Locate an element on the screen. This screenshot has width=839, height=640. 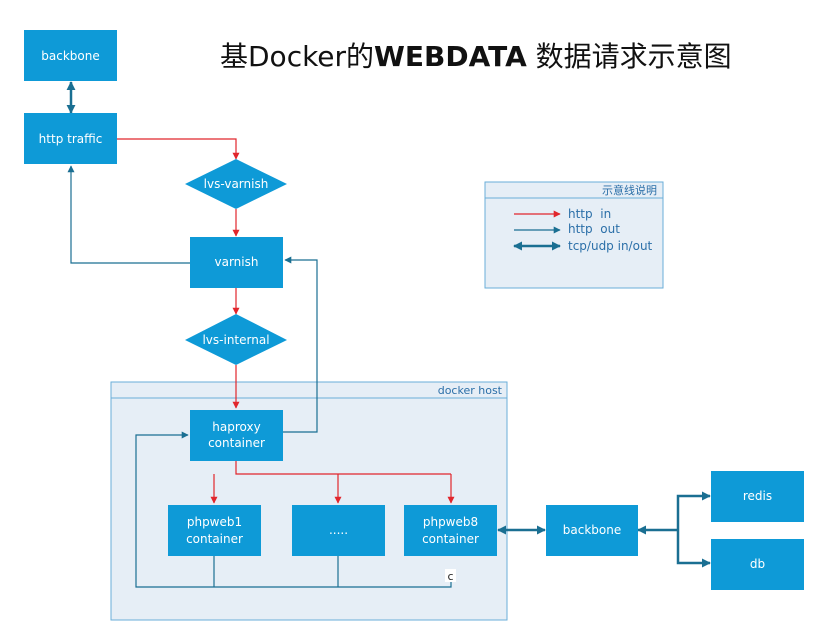
small-c-label: c is located at coordinates (450, 576).